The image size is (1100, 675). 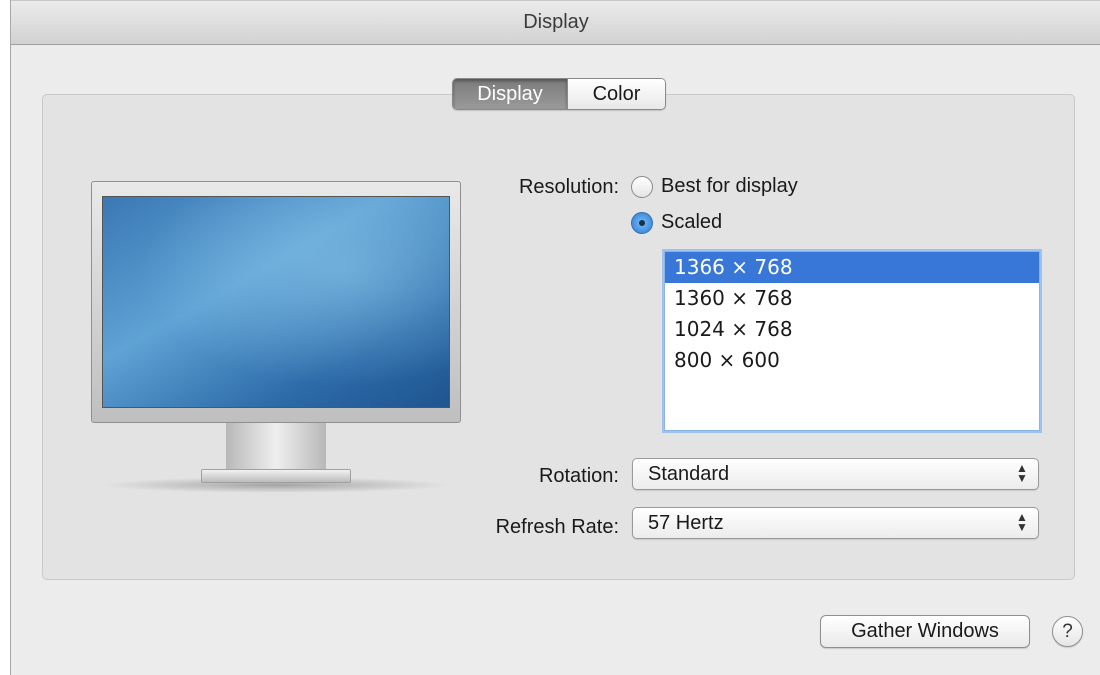 What do you see at coordinates (852, 267) in the screenshot?
I see `list-item: 1366 × 768` at bounding box center [852, 267].